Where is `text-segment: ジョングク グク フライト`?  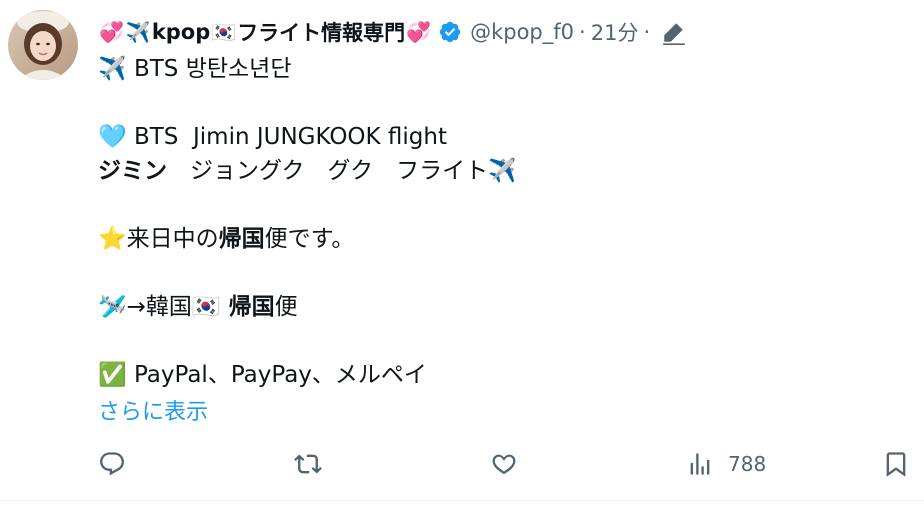 text-segment: ジョングク グク フライト is located at coordinates (328, 171).